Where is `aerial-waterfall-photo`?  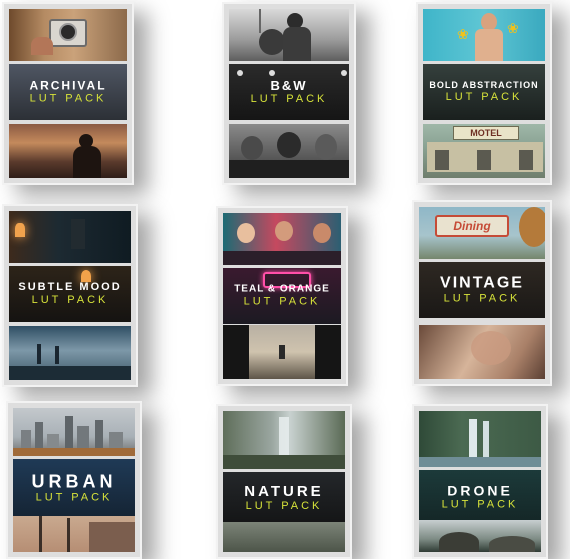
aerial-waterfall-photo is located at coordinates (480, 439).